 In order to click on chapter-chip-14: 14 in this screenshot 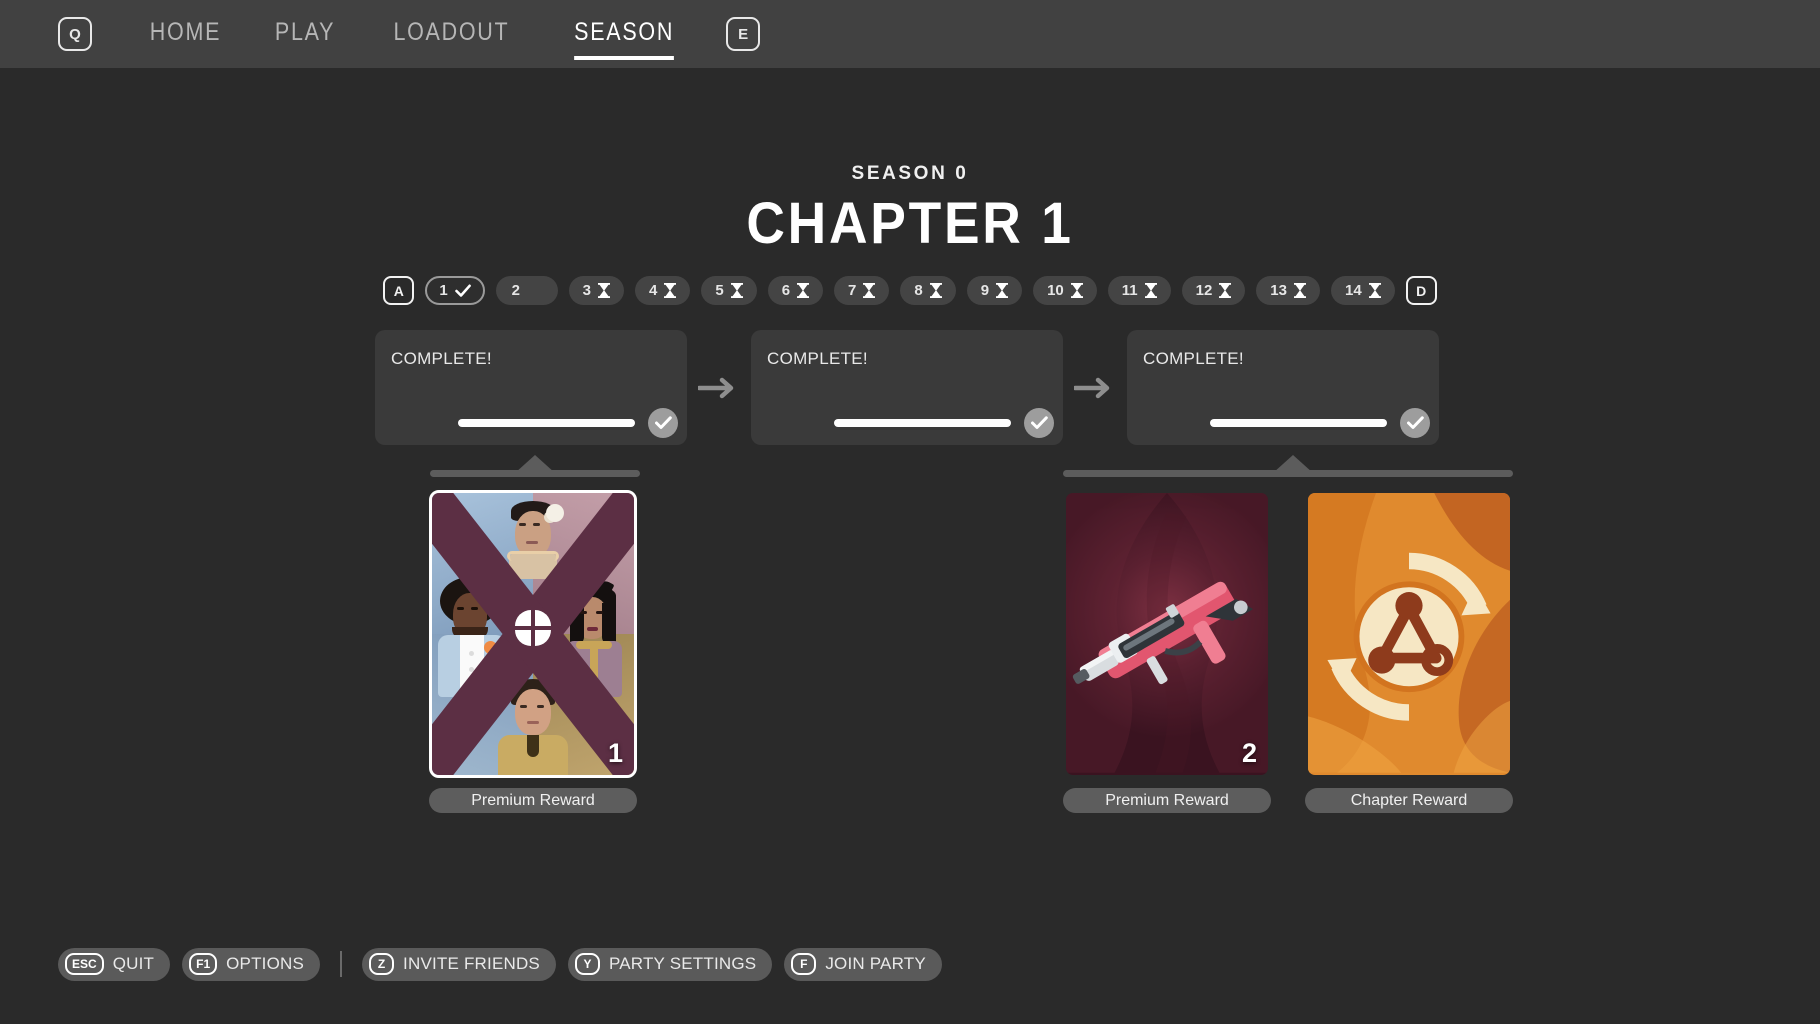, I will do `click(1362, 290)`.